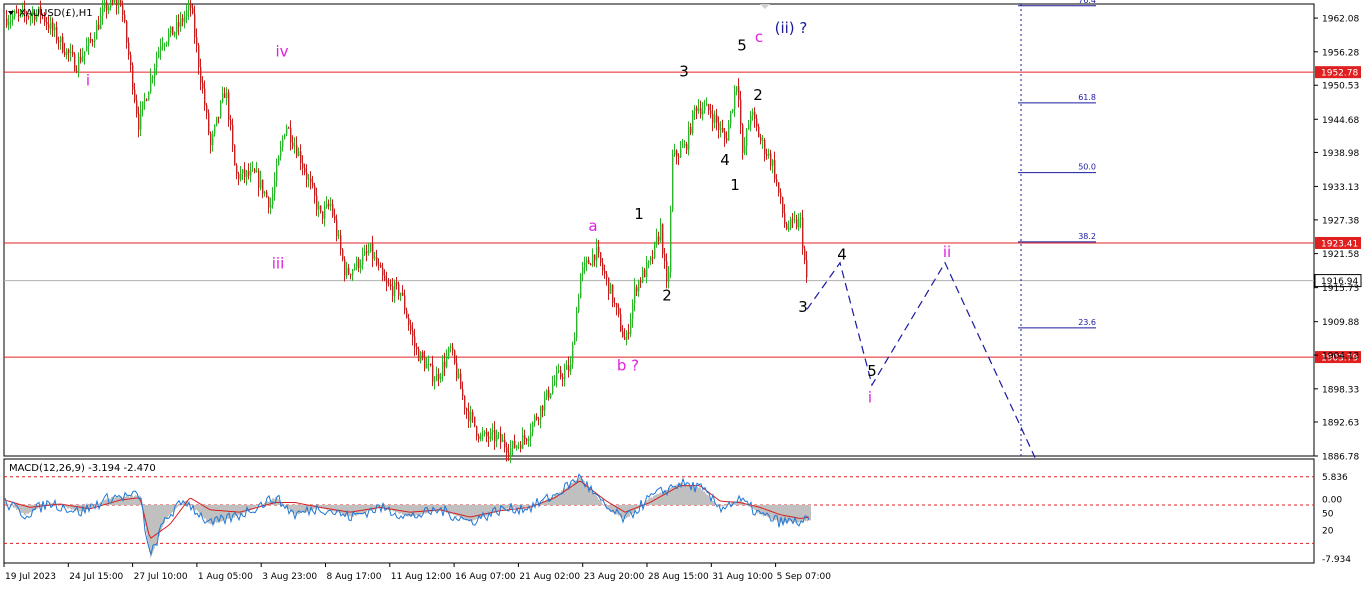 This screenshot has width=1366, height=592. I want to click on macd-axis-label: 0.00, so click(1332, 500).